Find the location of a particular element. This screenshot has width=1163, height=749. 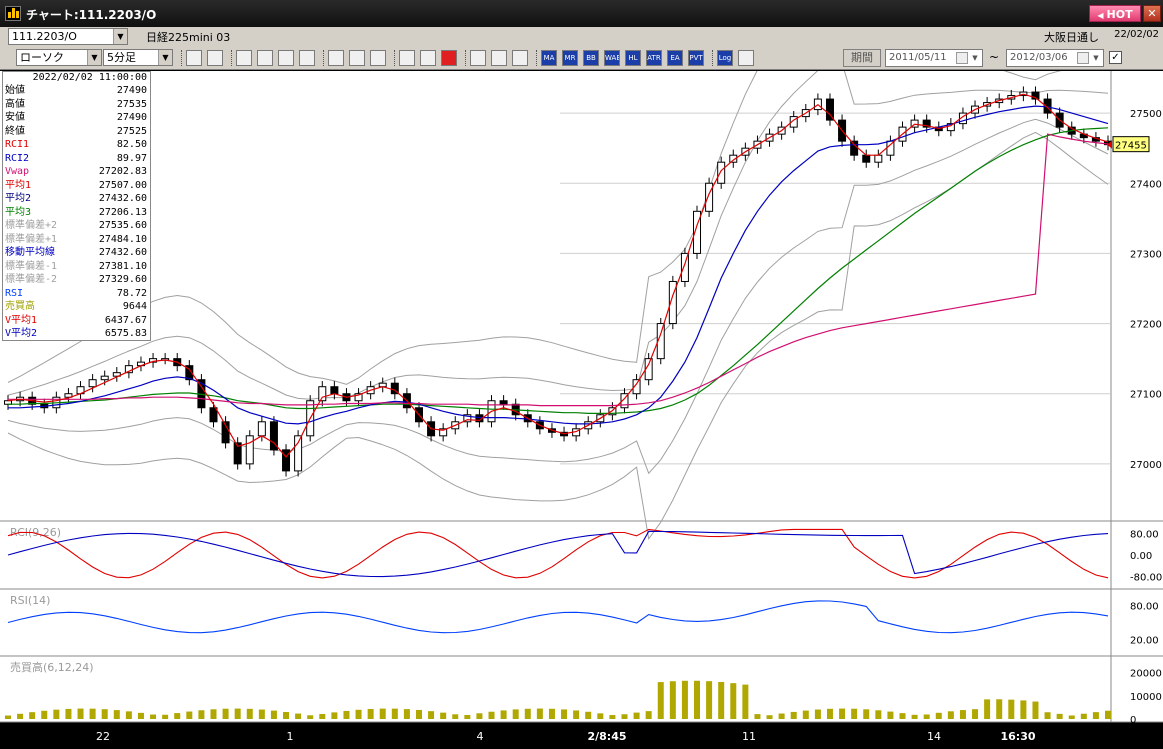

split-window-icon is located at coordinates (746, 58).